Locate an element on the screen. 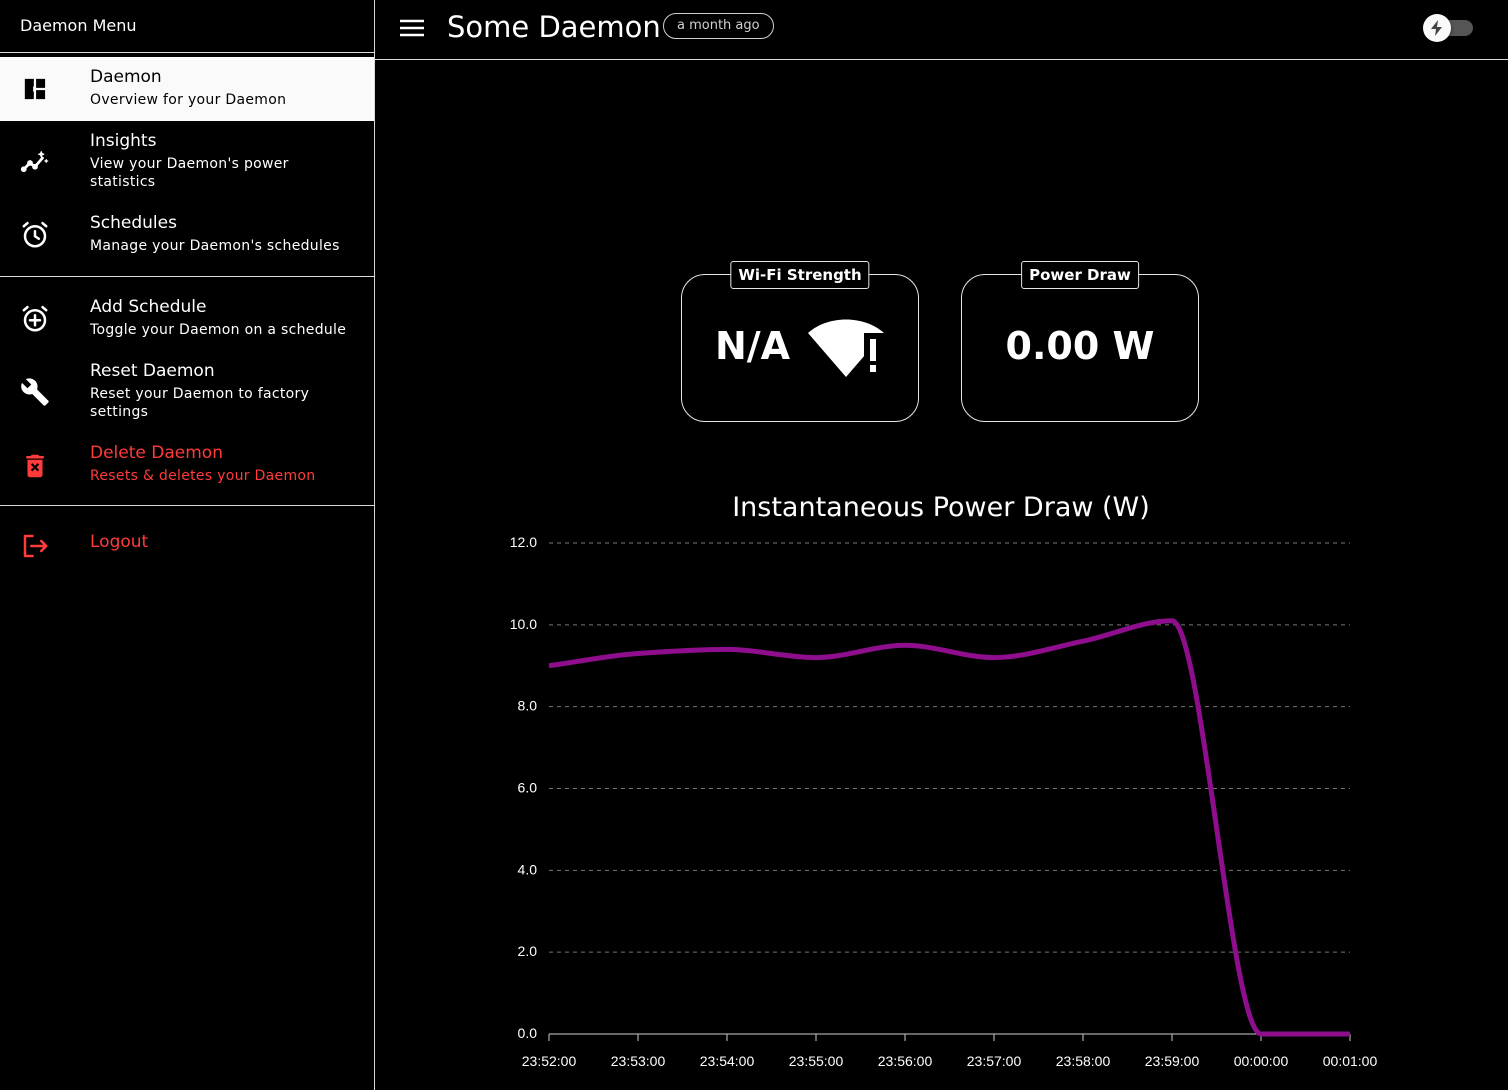 This screenshot has width=1508, height=1090. x-tick-label: 23:52:00 is located at coordinates (549, 1061).